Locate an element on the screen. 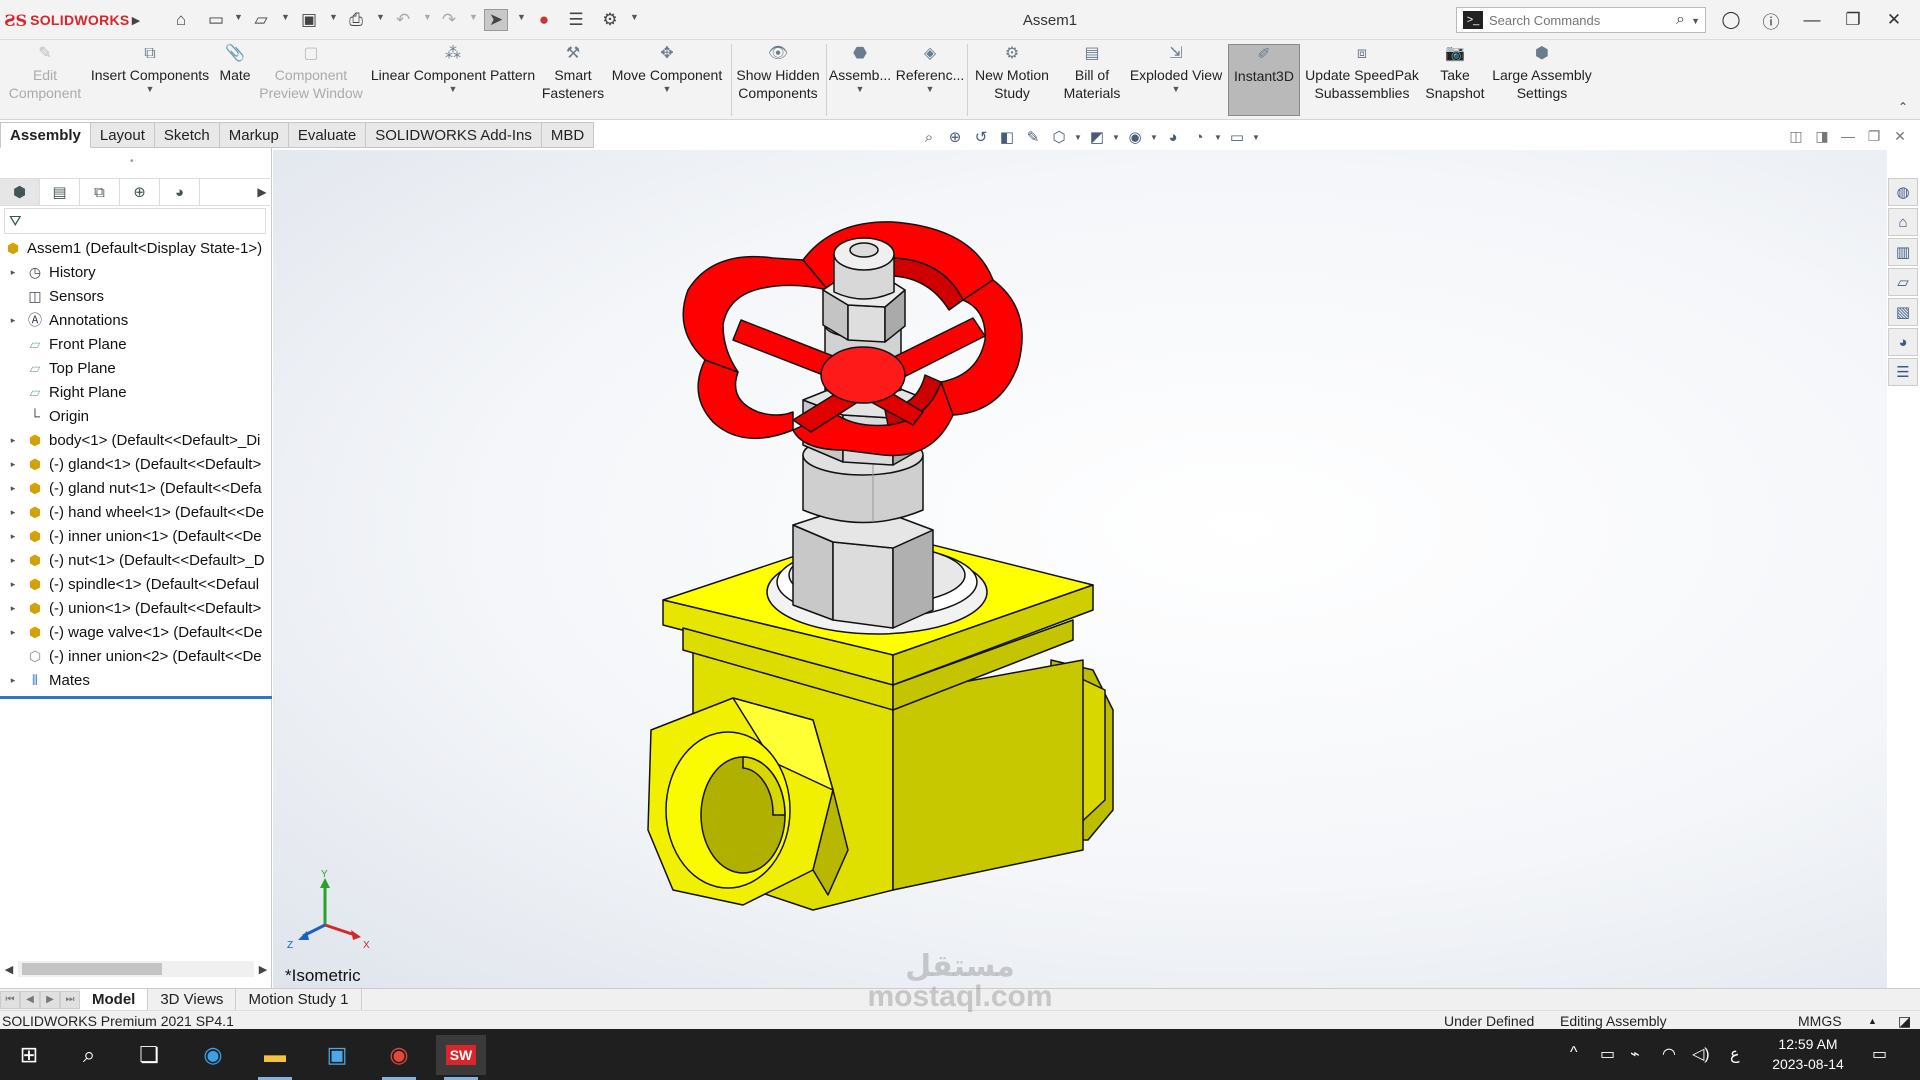 This screenshot has height=1080, width=1920. display-style-icon: ◩ is located at coordinates (1097, 137).